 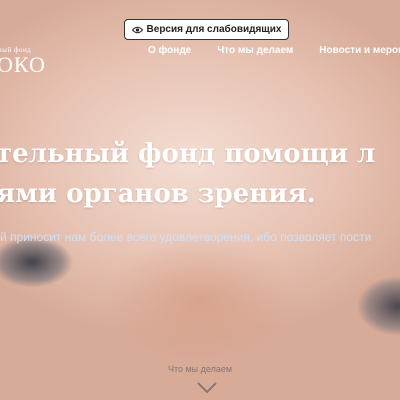 What do you see at coordinates (188, 154) in the screenshot?
I see `hero-heading-line-1: тельный фонд помощи л` at bounding box center [188, 154].